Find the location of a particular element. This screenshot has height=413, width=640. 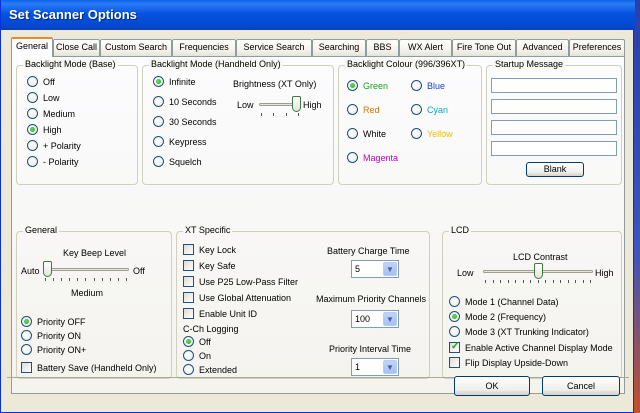

colour-blue: Blue is located at coordinates (428, 85).